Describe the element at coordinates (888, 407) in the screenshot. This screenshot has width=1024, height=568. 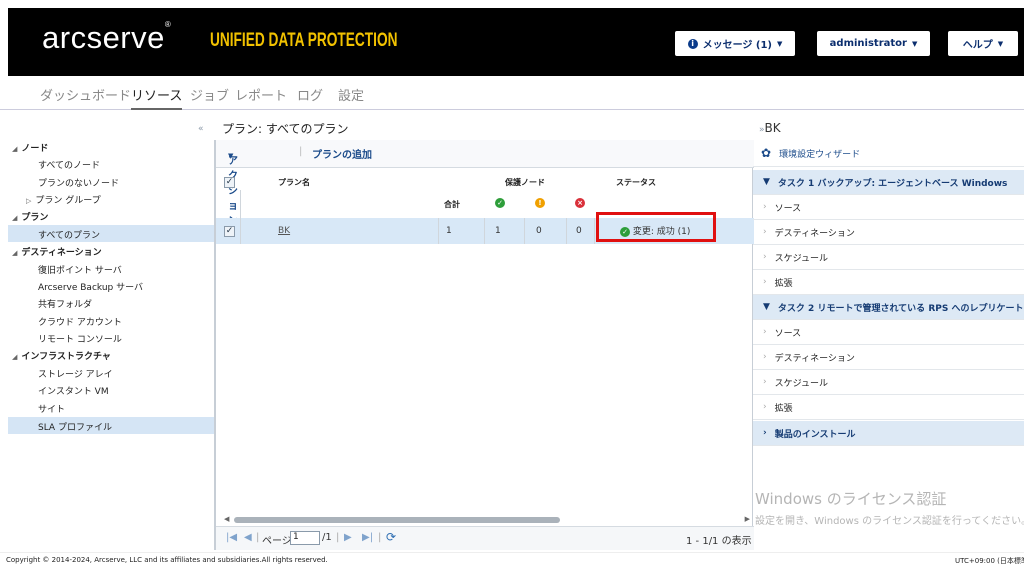
I see `task2-extension: › 拡張` at that location.